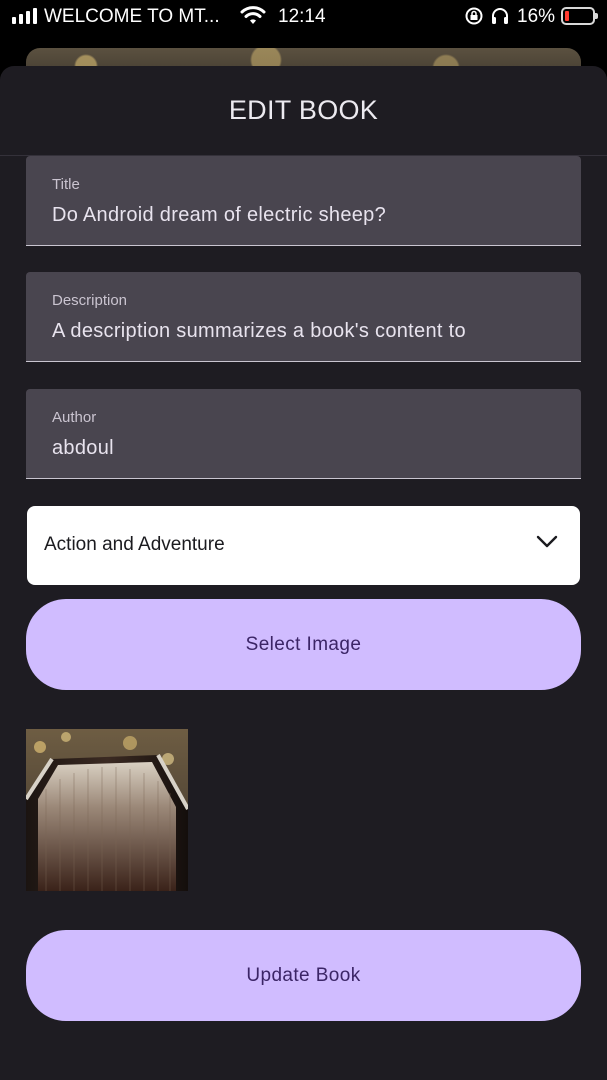  I want to click on wifi-icon, so click(253, 19).